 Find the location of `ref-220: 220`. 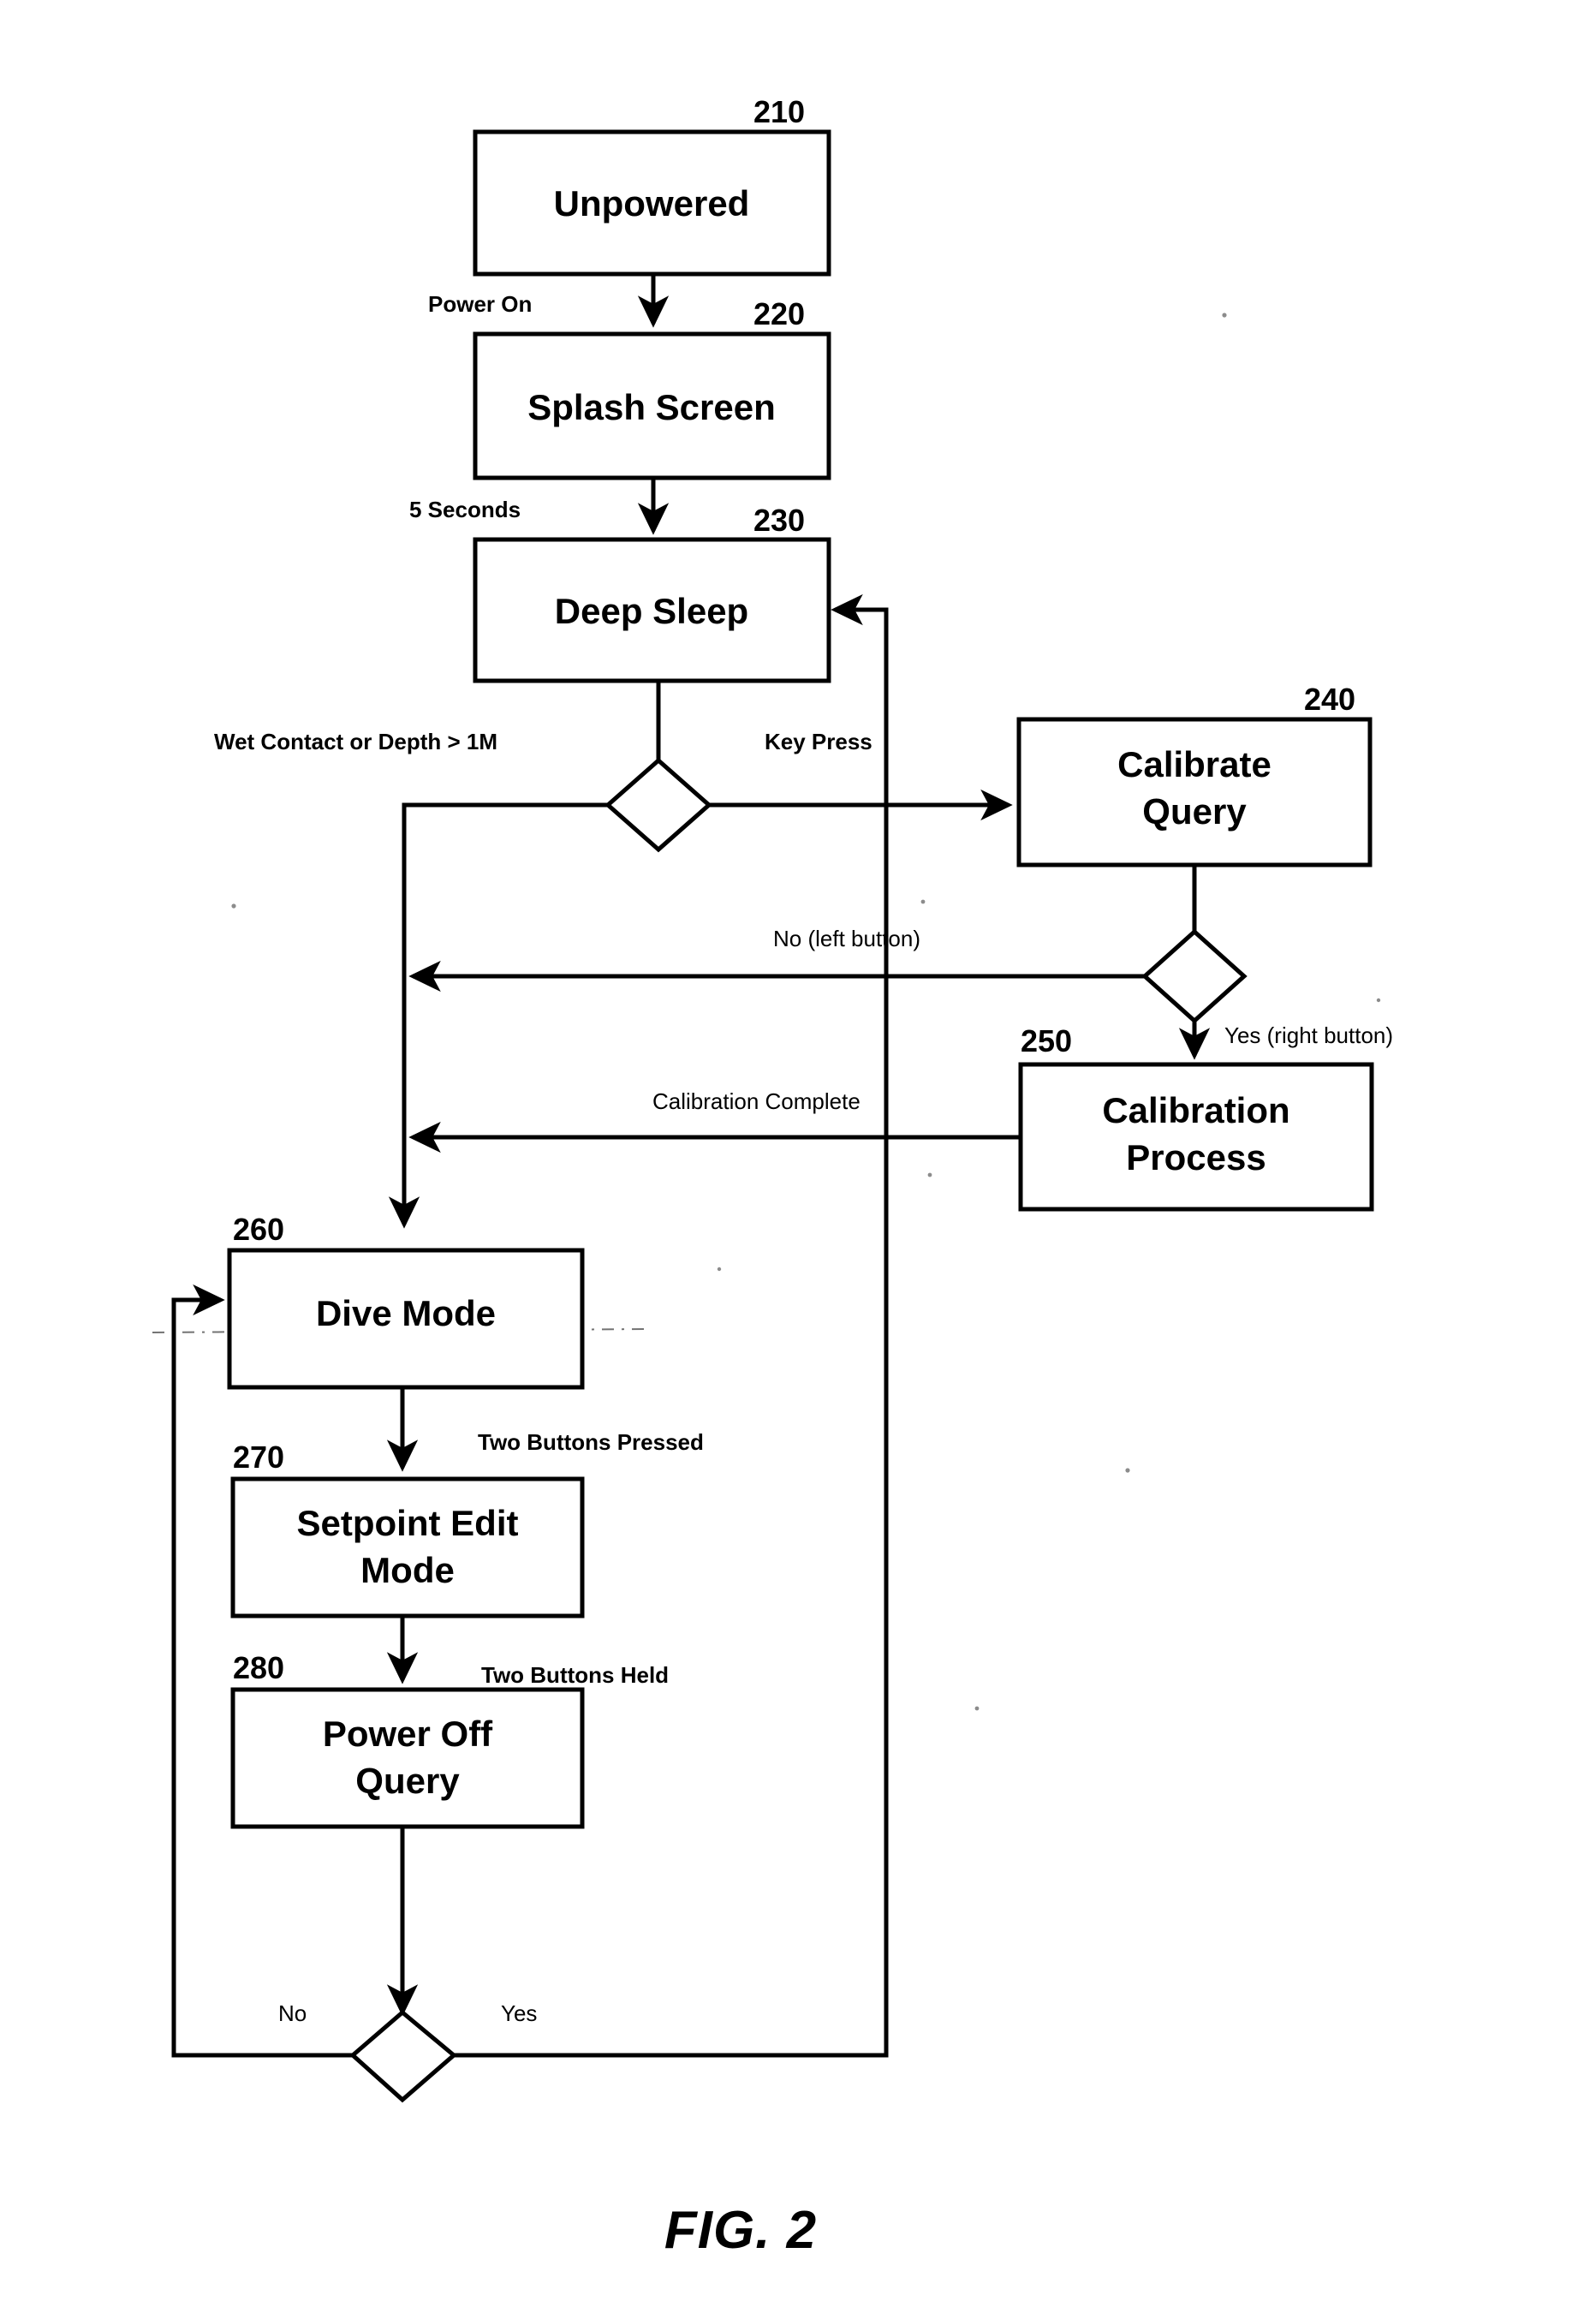

ref-220: 220 is located at coordinates (779, 313).